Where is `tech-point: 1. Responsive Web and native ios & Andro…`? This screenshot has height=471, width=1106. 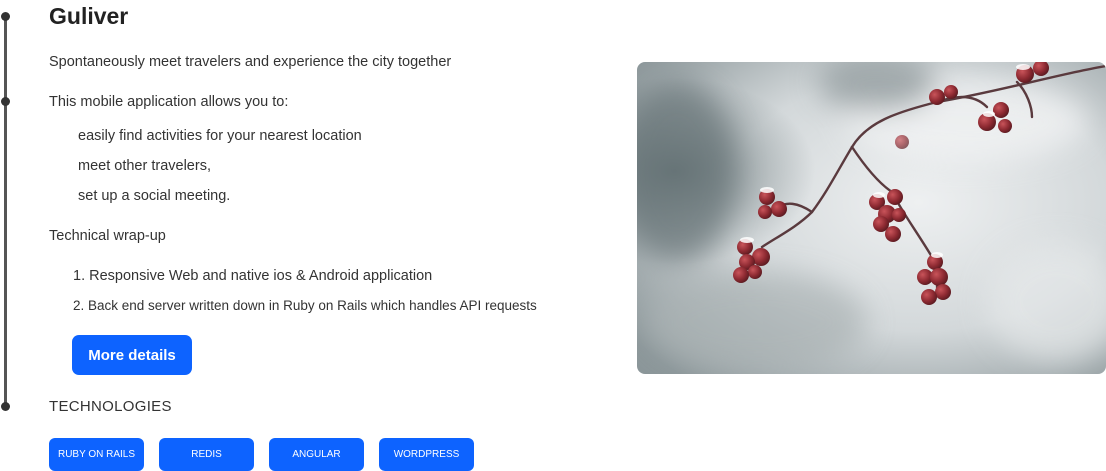 tech-point: 1. Responsive Web and native ios & Andro… is located at coordinates (253, 276).